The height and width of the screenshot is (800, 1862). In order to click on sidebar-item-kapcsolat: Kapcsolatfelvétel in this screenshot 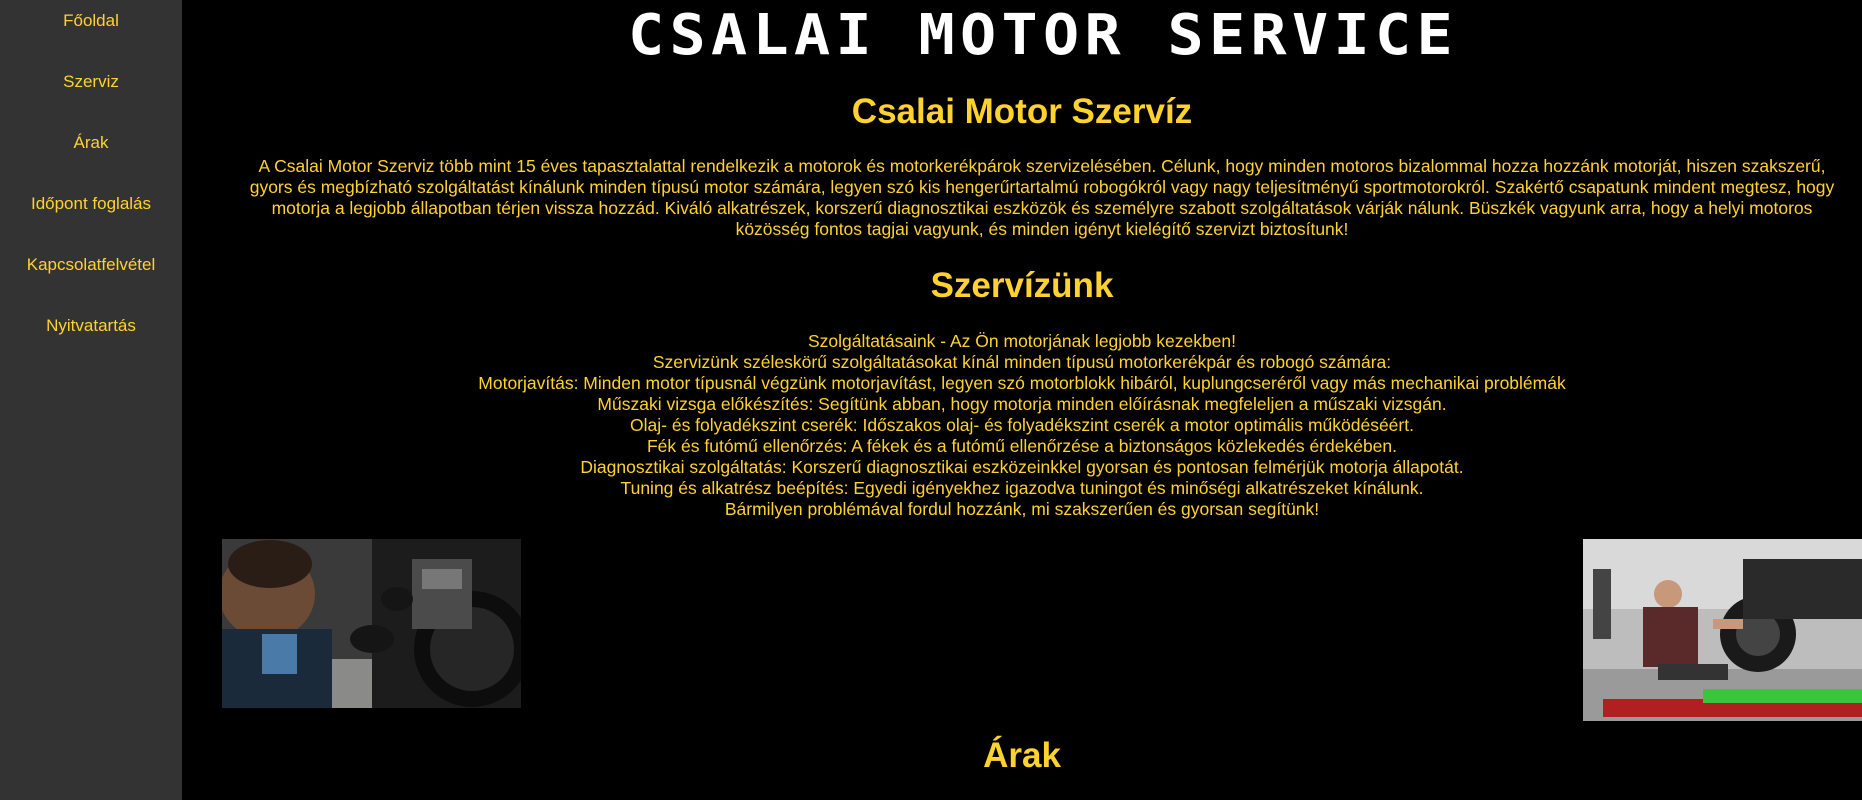, I will do `click(91, 280)`.